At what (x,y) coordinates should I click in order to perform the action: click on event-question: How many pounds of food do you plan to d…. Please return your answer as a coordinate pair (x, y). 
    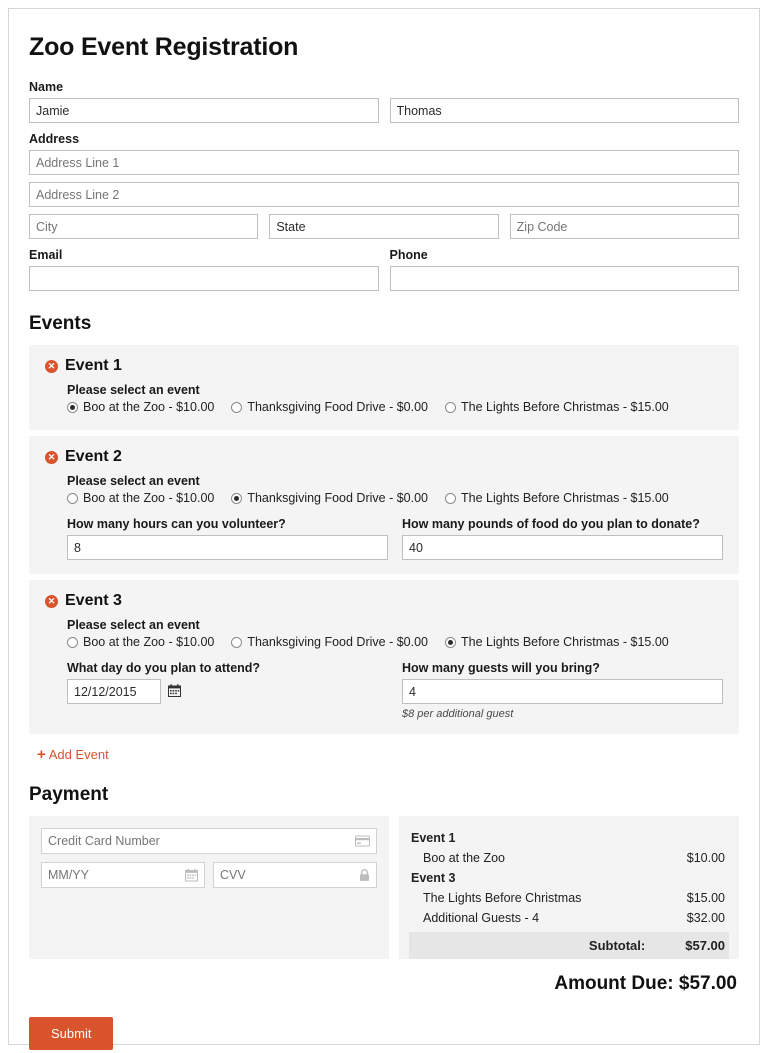
    Looking at the image, I should click on (562, 538).